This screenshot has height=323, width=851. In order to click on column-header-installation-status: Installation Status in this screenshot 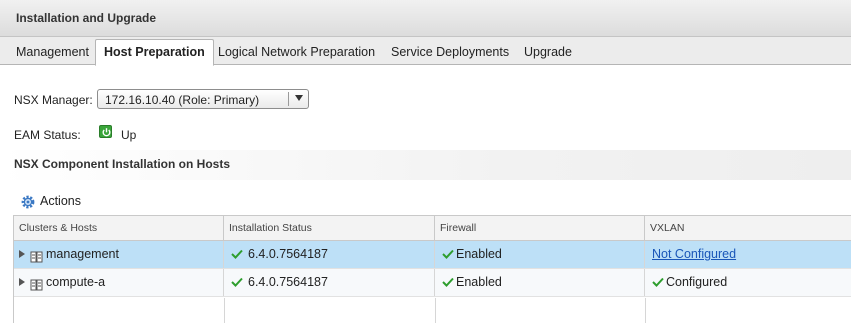, I will do `click(329, 228)`.